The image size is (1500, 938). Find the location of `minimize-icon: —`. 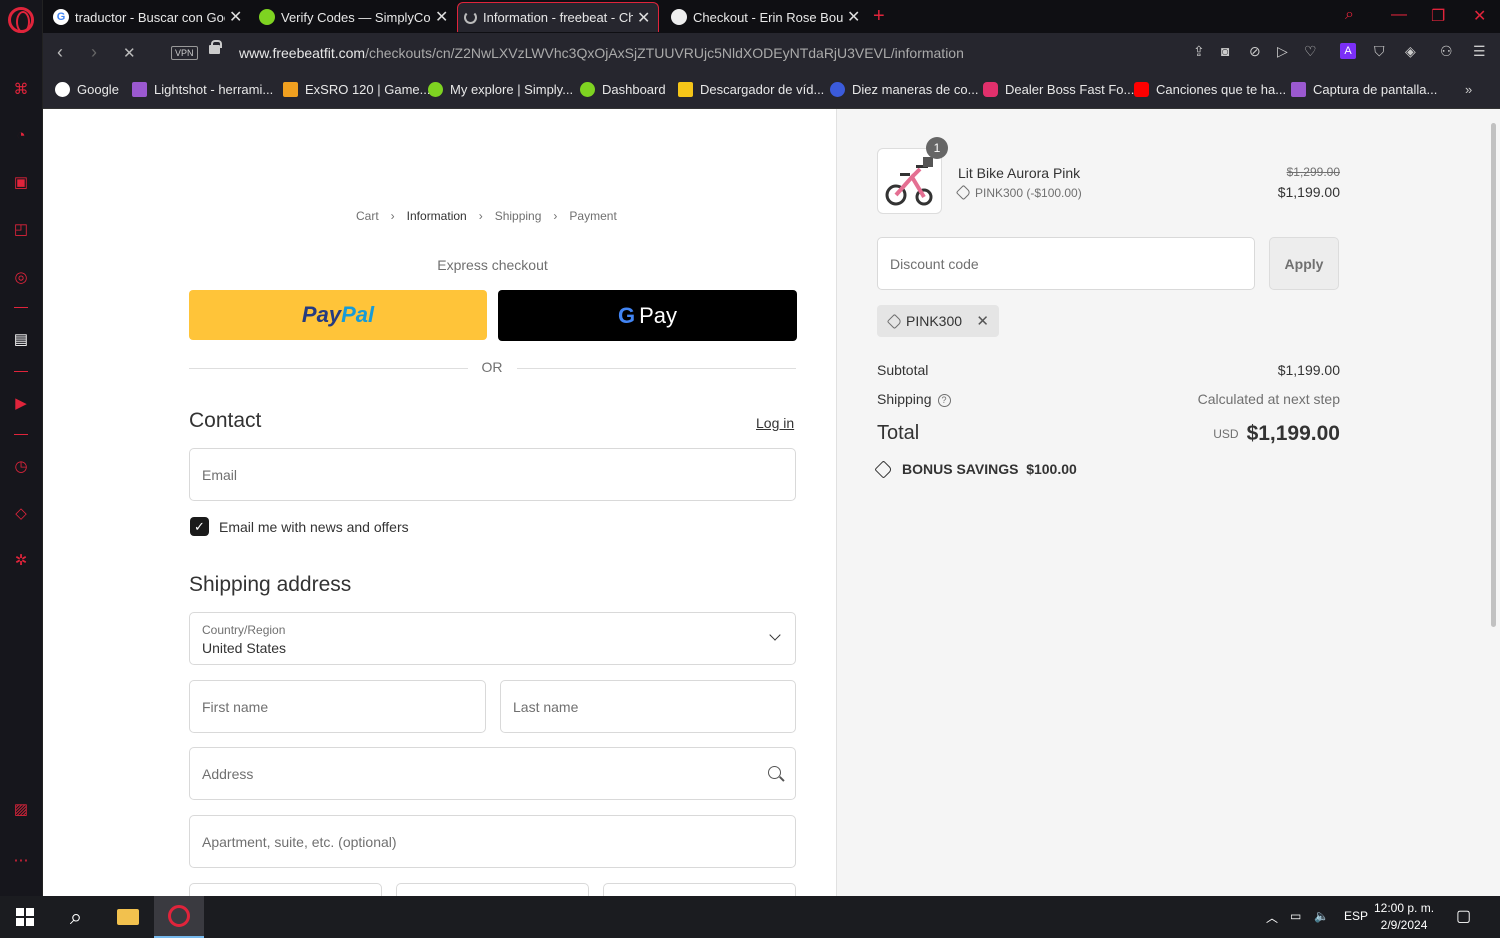

minimize-icon: — is located at coordinates (1399, 15).